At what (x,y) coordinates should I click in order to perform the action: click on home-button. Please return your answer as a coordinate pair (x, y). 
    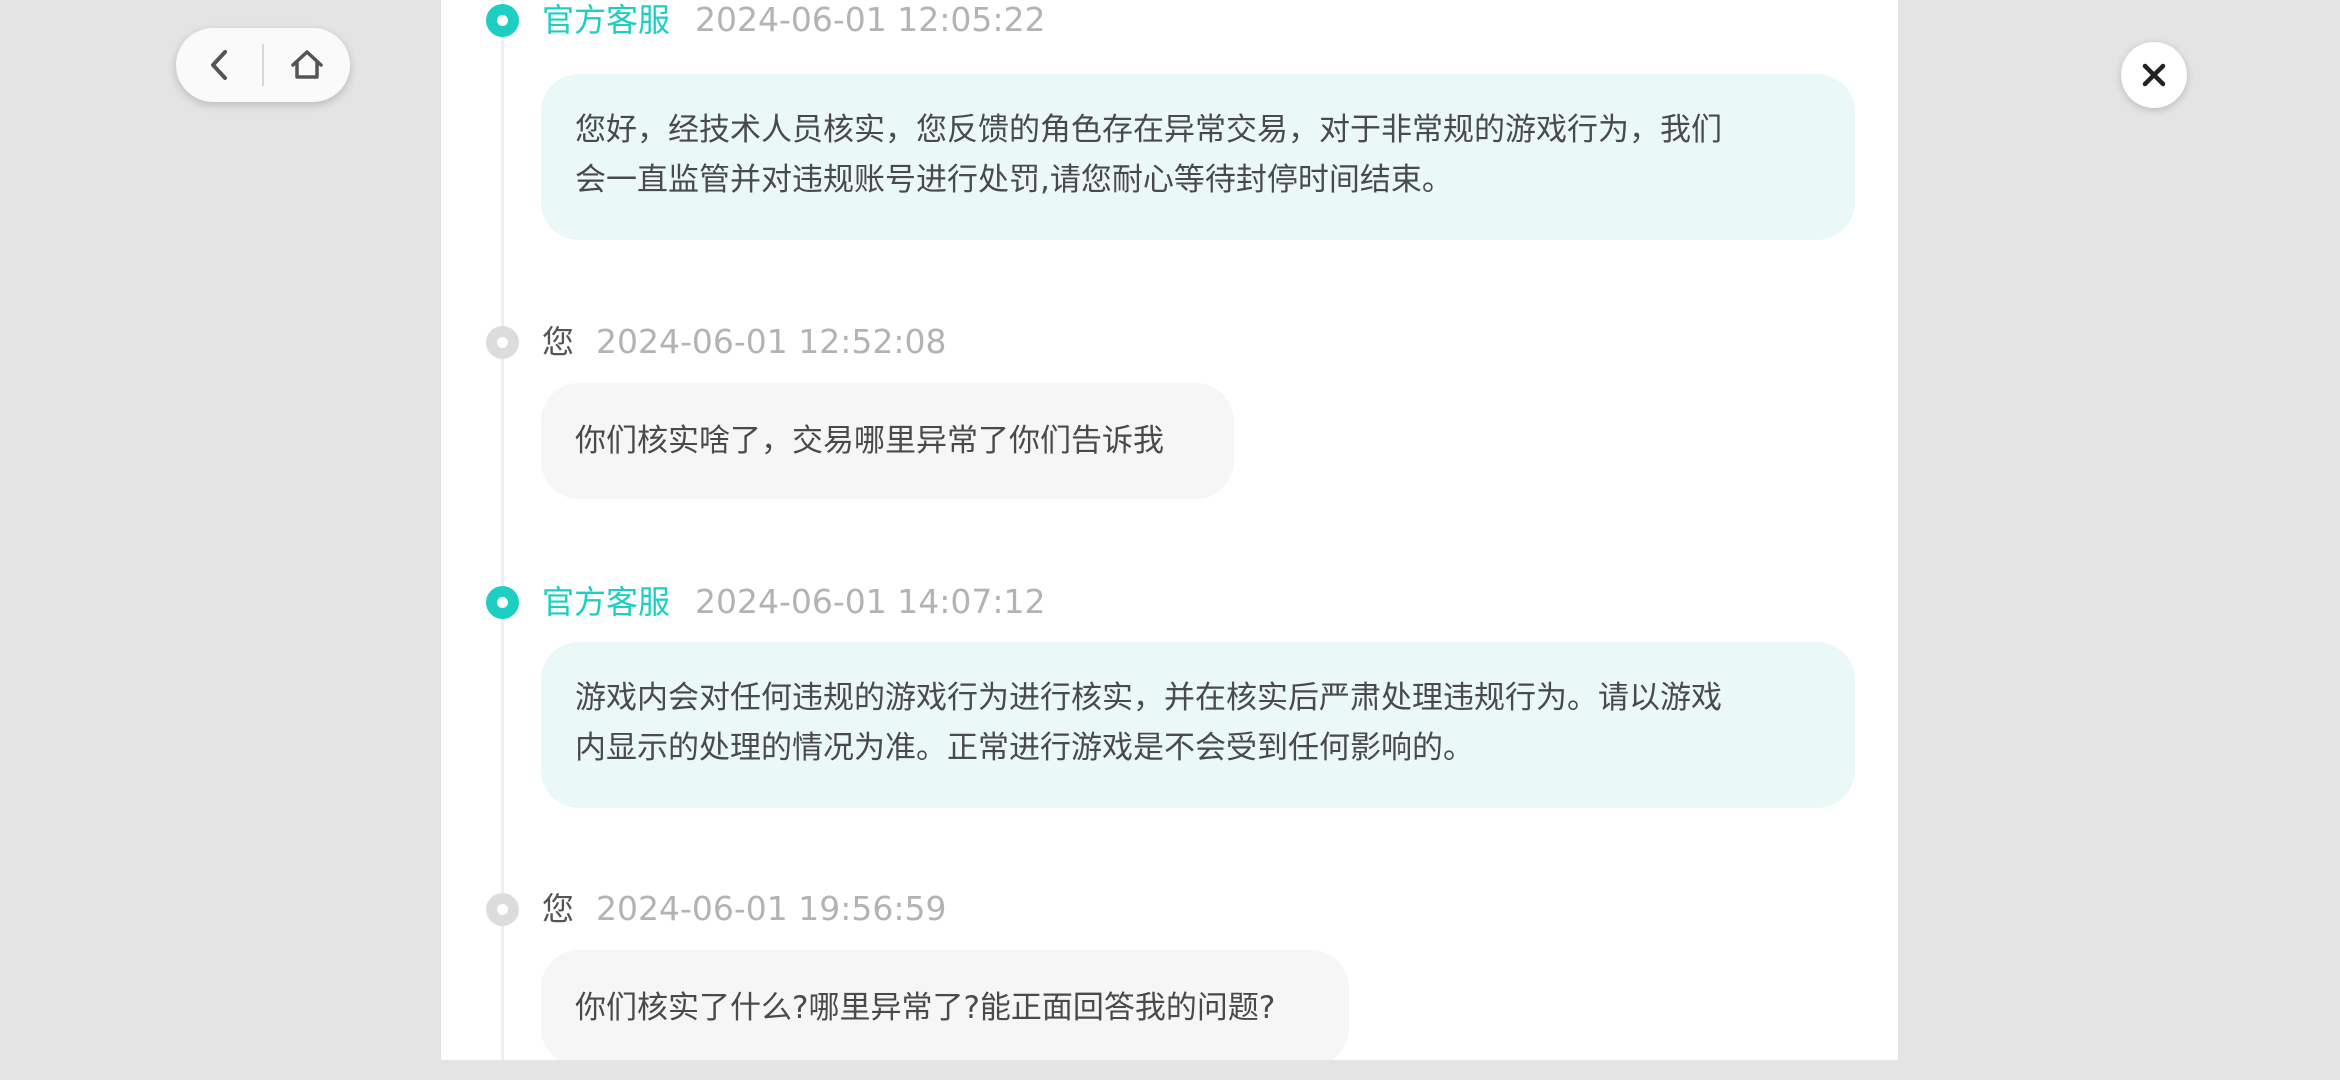
    Looking at the image, I should click on (306, 65).